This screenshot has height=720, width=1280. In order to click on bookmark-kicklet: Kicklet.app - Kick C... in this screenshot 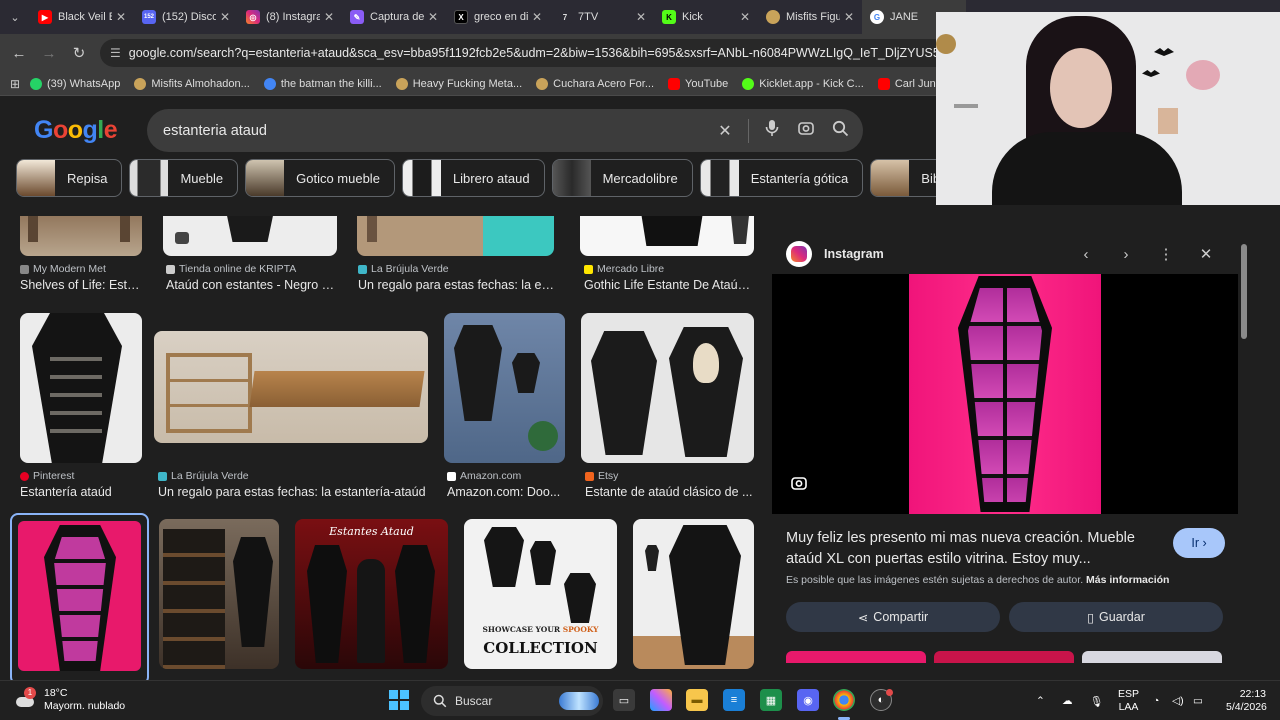, I will do `click(803, 83)`.